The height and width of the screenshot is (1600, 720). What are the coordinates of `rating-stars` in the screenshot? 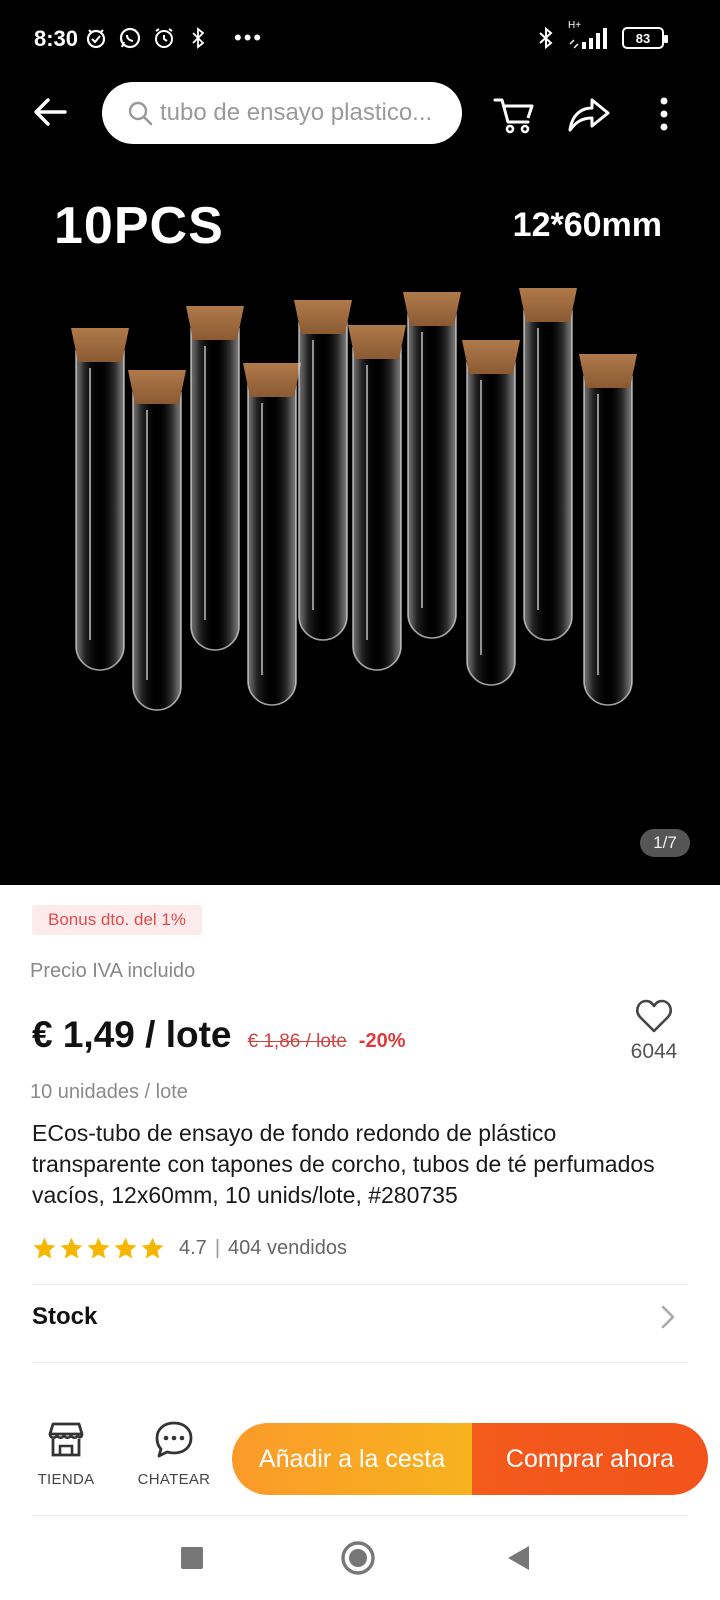 It's located at (98, 1248).